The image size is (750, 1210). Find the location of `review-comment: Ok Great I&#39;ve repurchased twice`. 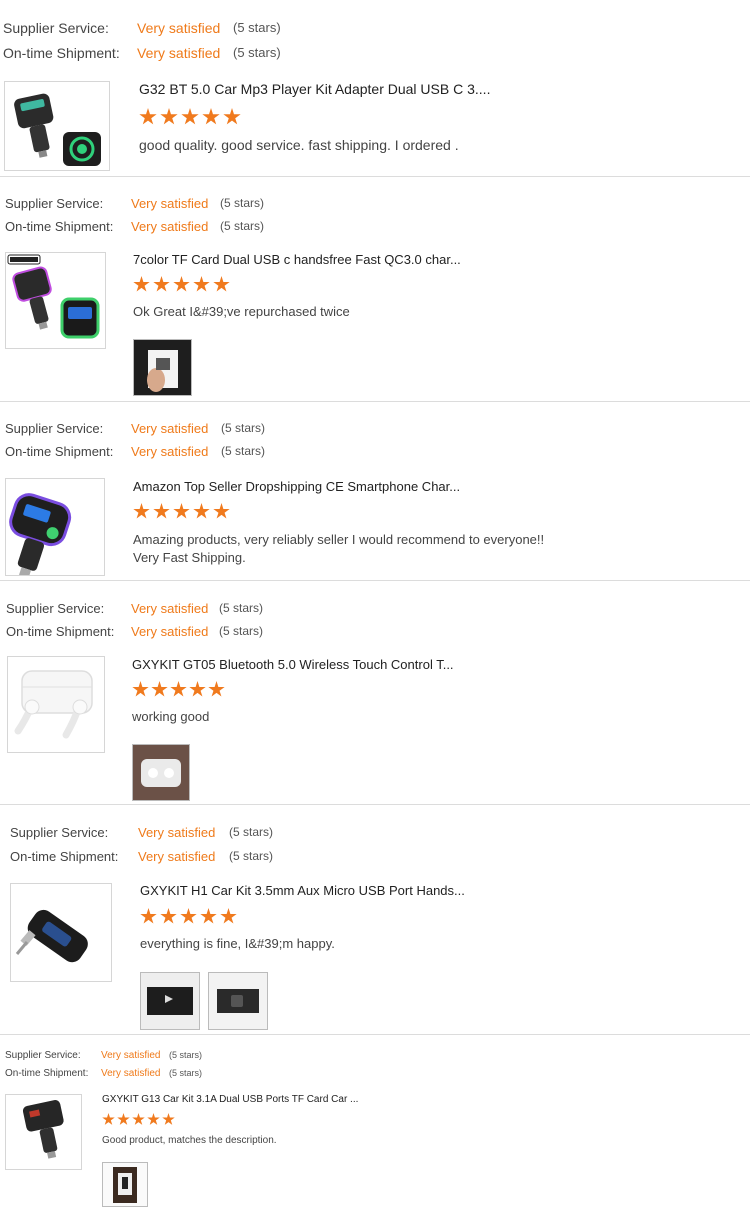

review-comment: Ok Great I&#39;ve repurchased twice is located at coordinates (241, 311).